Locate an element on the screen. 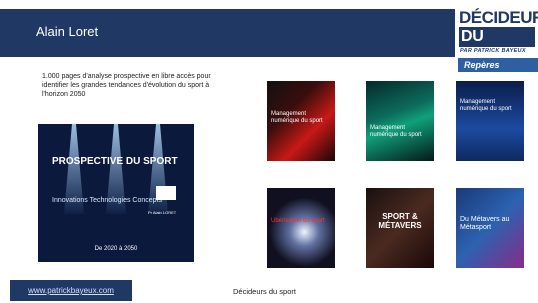  book-cover-title: Ubérisation du sport is located at coordinates (298, 221).